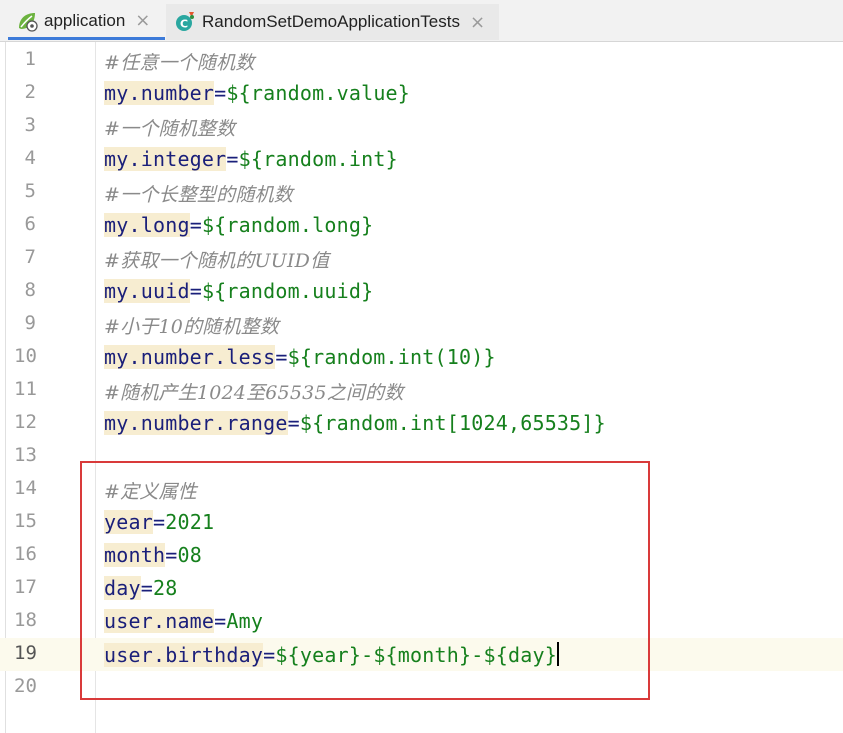 This screenshot has height=733, width=843. What do you see at coordinates (190, 357) in the screenshot?
I see `property-key: my.number.less` at bounding box center [190, 357].